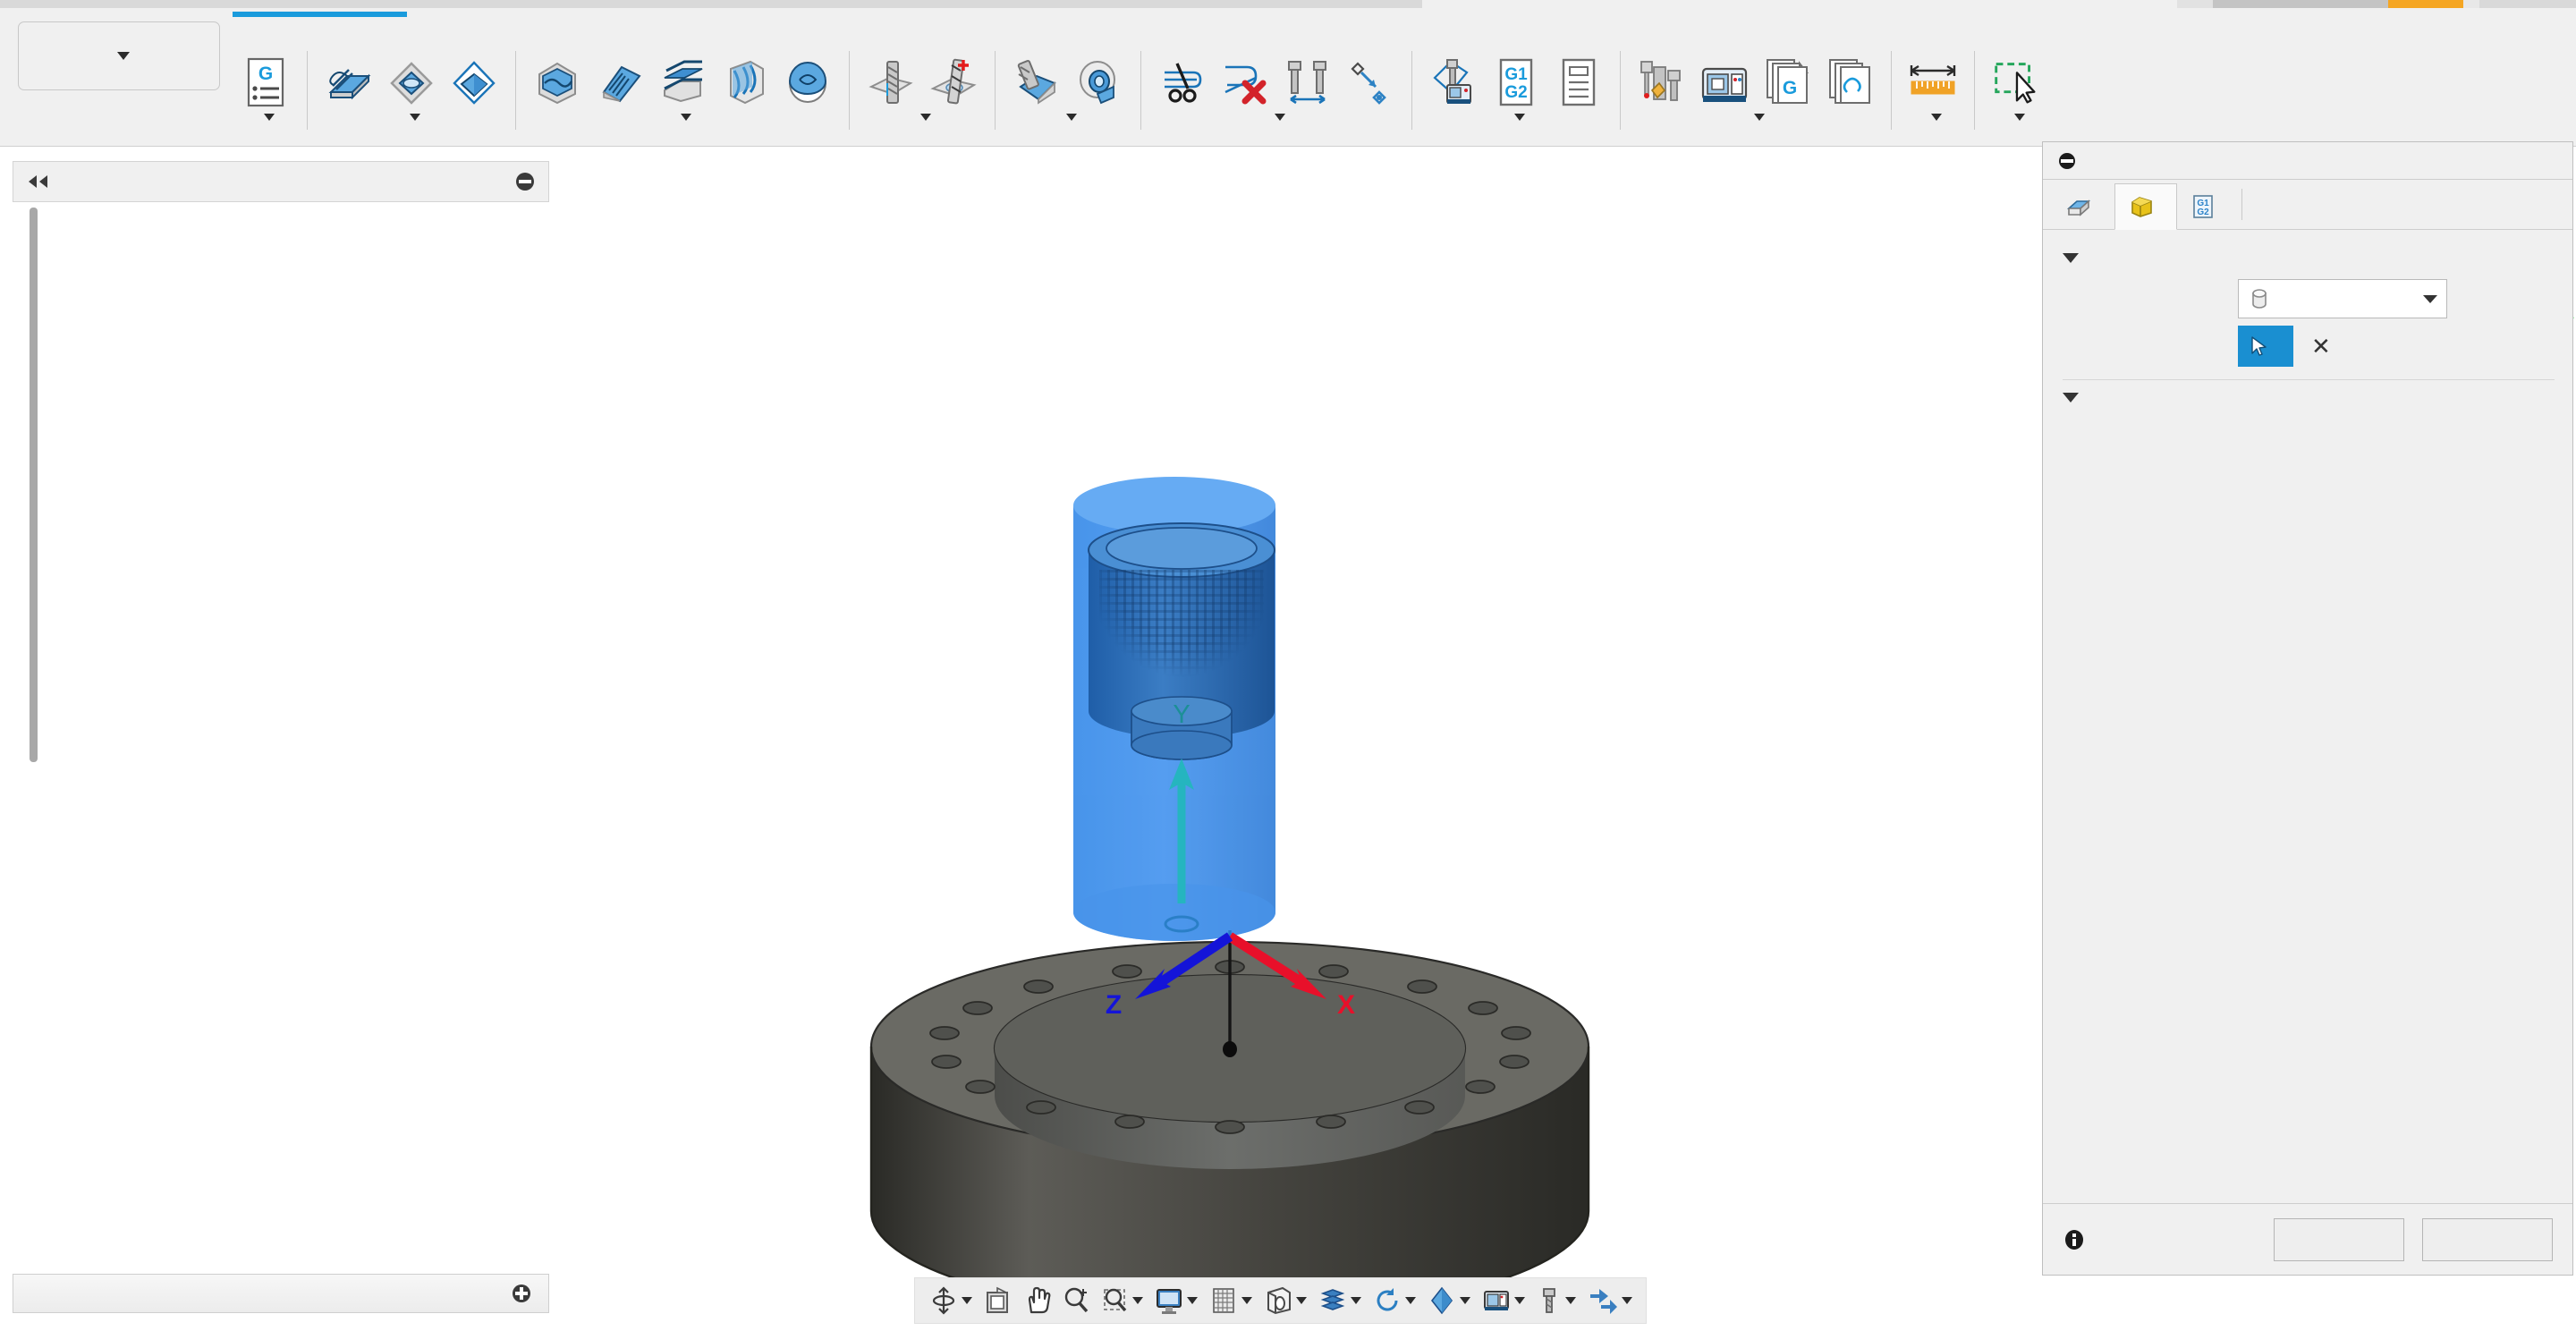 This screenshot has width=2576, height=1331. Describe the element at coordinates (557, 83) in the screenshot. I see `adaptive-clearing-icon` at that location.